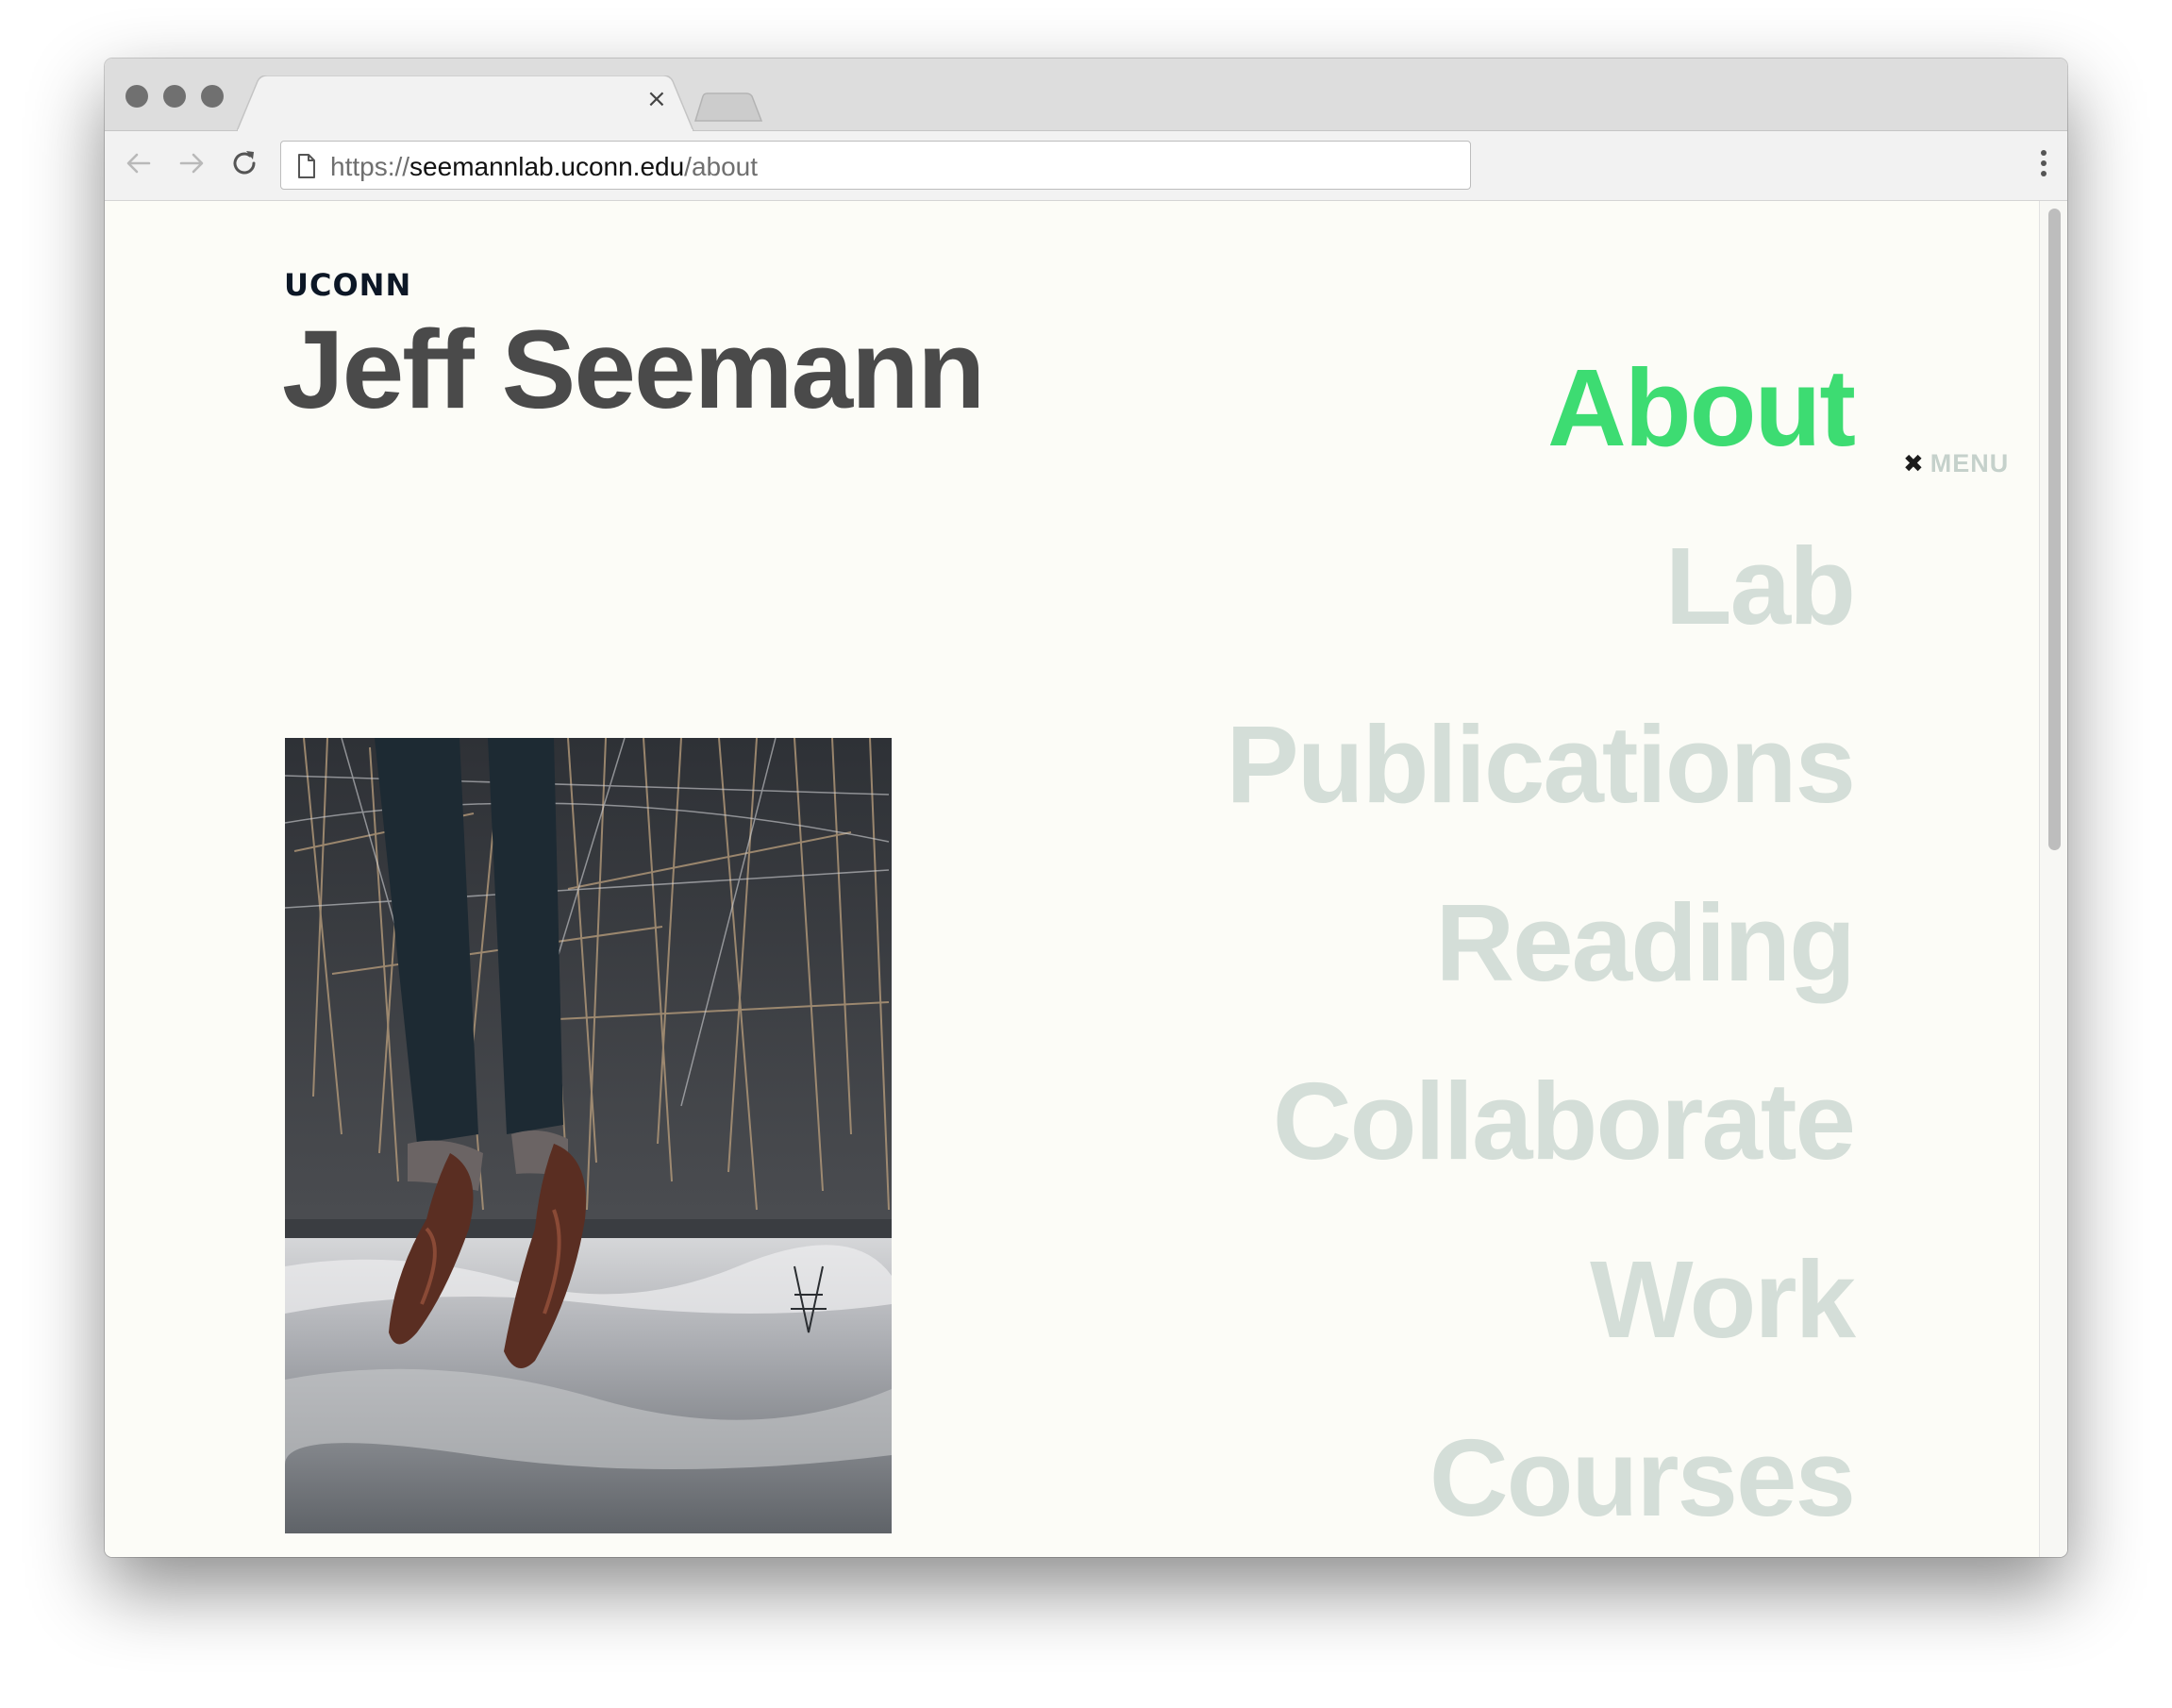  I want to click on reload-icon, so click(244, 163).